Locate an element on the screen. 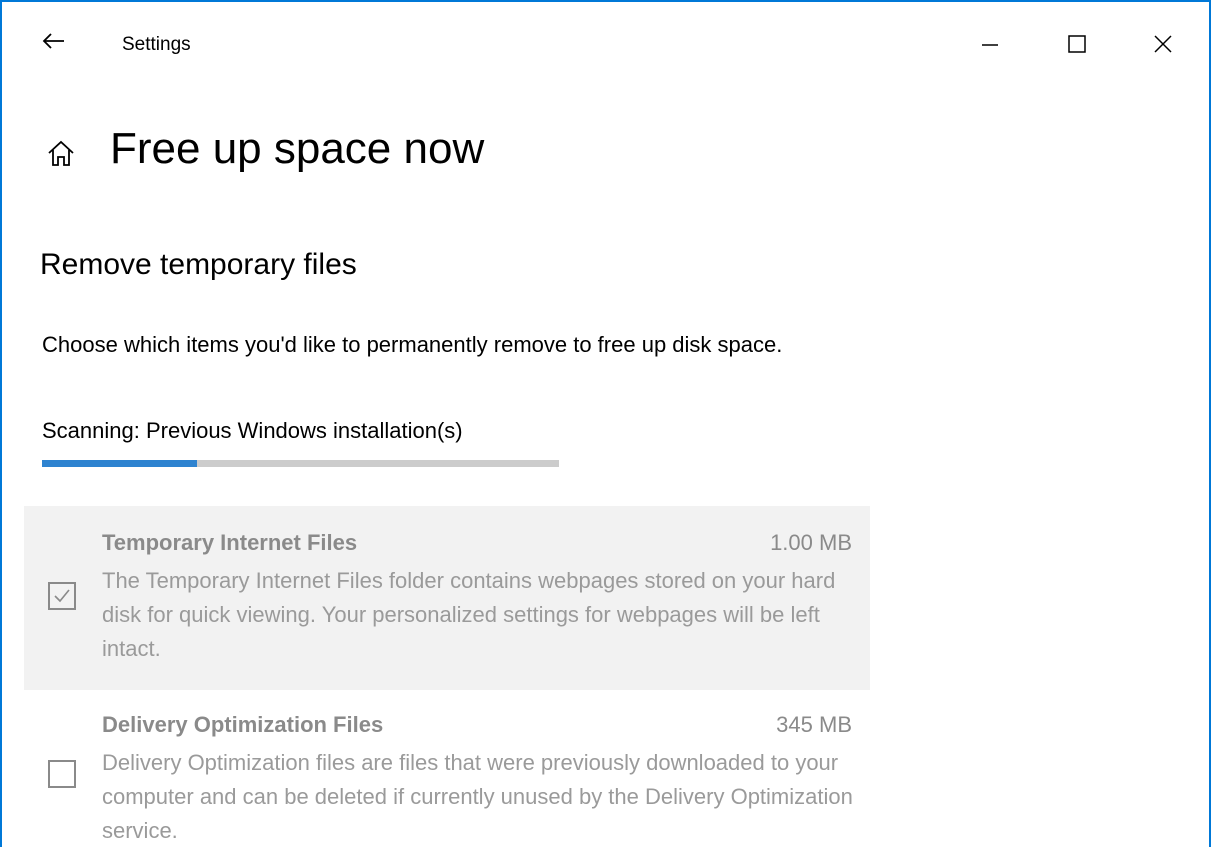 The width and height of the screenshot is (1213, 847). scan-progress-fill is located at coordinates (120, 463).